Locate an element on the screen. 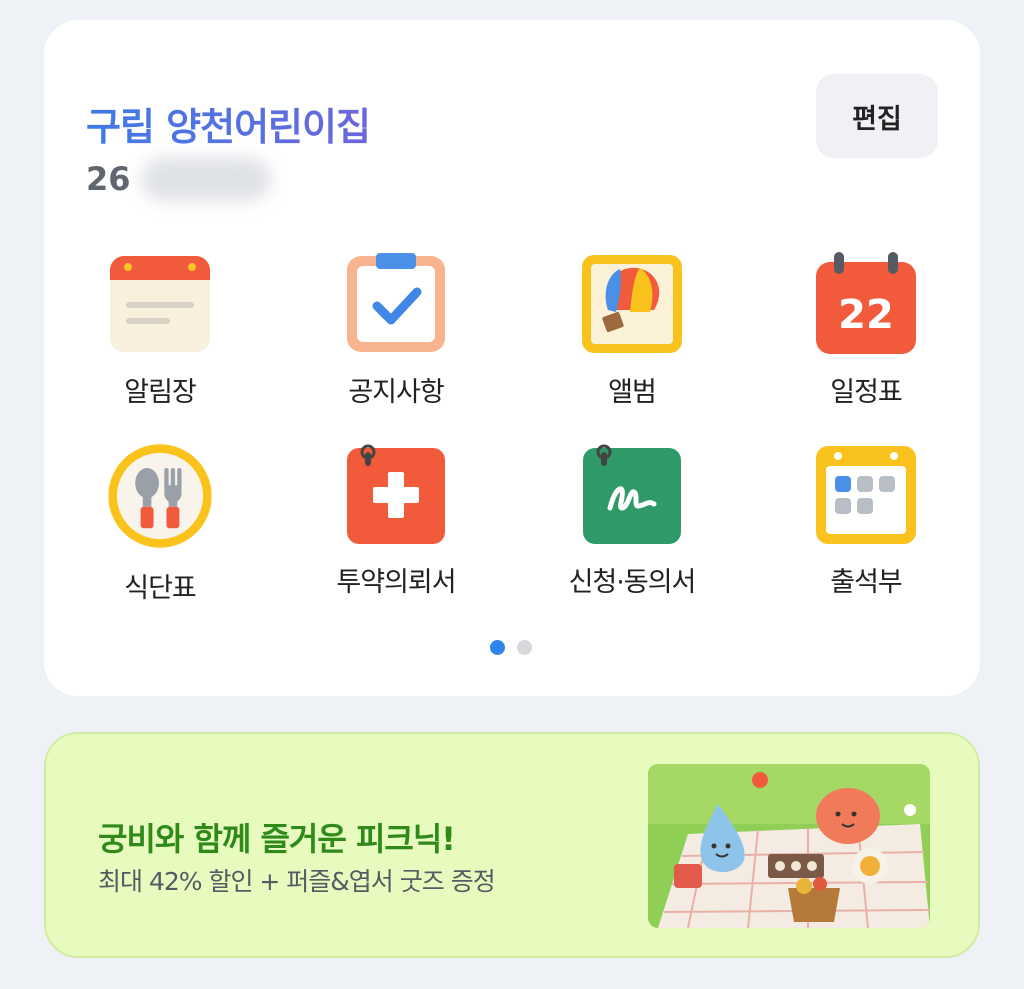 This screenshot has height=989, width=1024. announcement-checklist-icon is located at coordinates (396, 302).